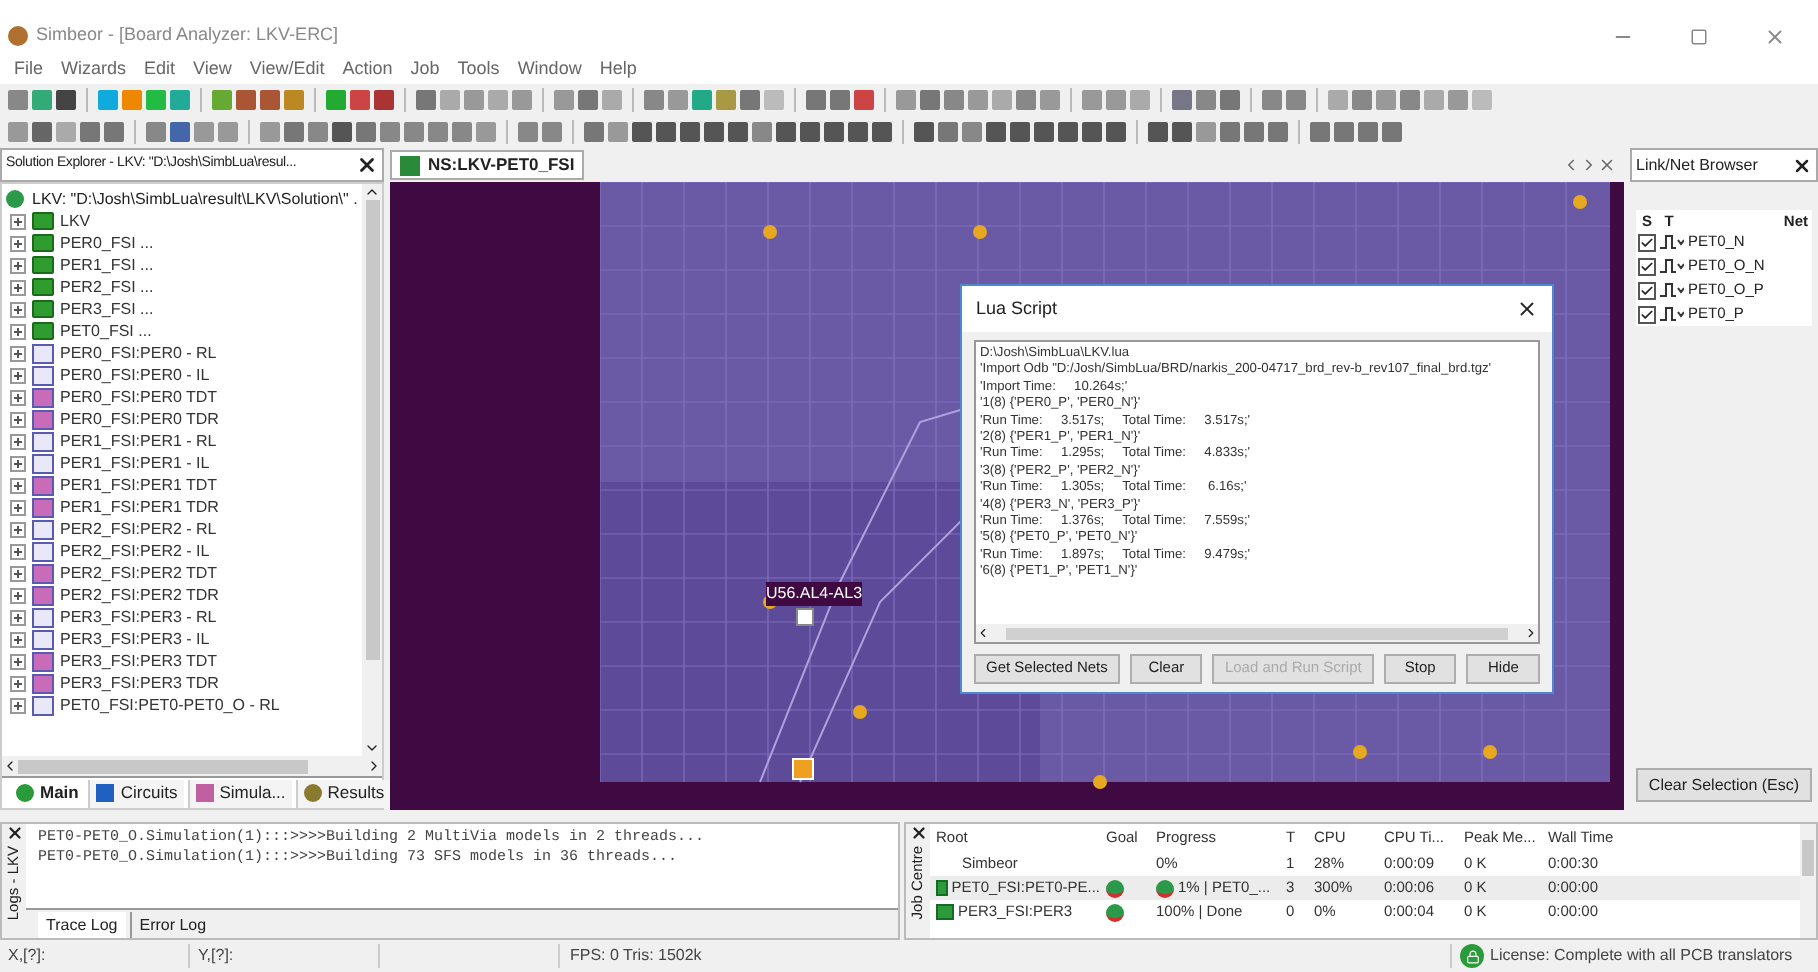 This screenshot has width=1818, height=972. Describe the element at coordinates (139, 683) in the screenshot. I see `tree-item: PER3_FSI:PER3 TDR` at that location.